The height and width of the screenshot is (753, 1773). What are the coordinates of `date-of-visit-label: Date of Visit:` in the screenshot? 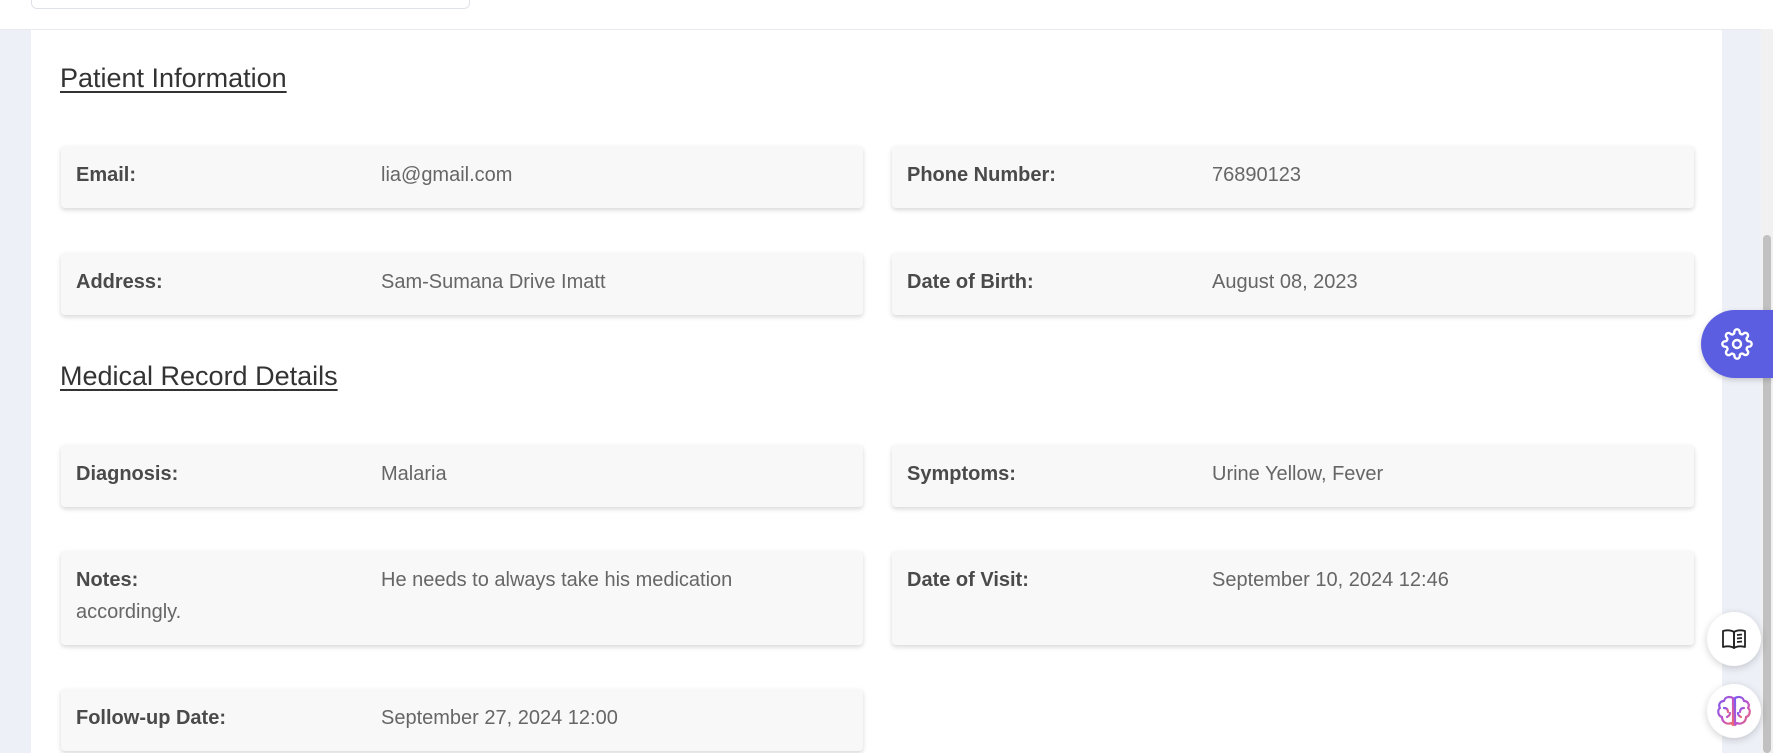 It's located at (968, 580).